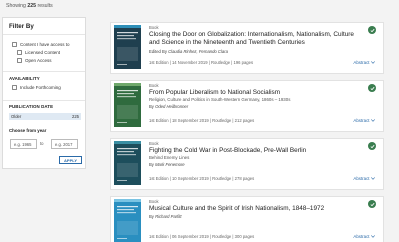 The width and height of the screenshot is (399, 242). I want to click on results-prefix: Showing, so click(16, 6).